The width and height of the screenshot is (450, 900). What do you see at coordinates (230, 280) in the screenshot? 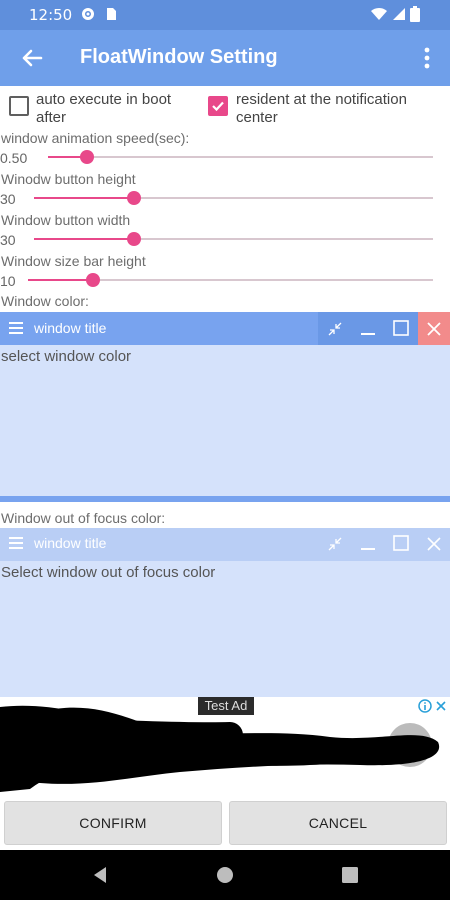
I see `size-bar-height-slider` at bounding box center [230, 280].